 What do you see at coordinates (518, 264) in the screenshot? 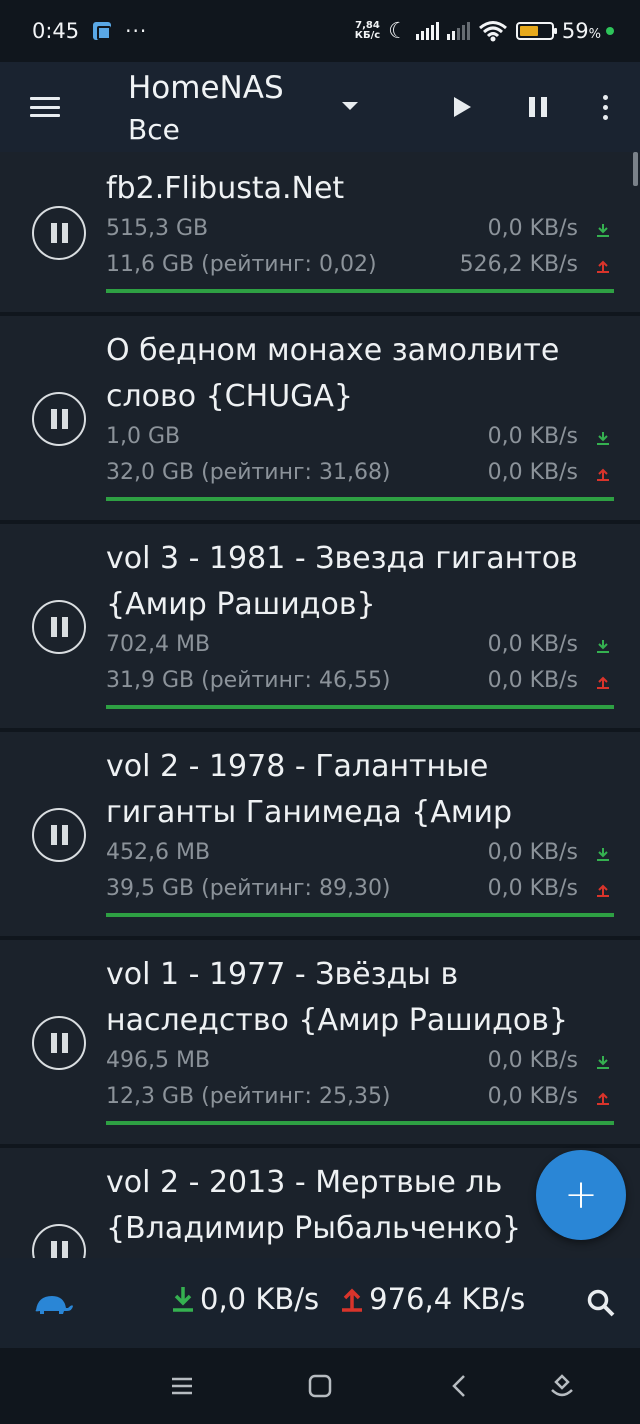
I see `upload-speed: 526,2 KB/s` at bounding box center [518, 264].